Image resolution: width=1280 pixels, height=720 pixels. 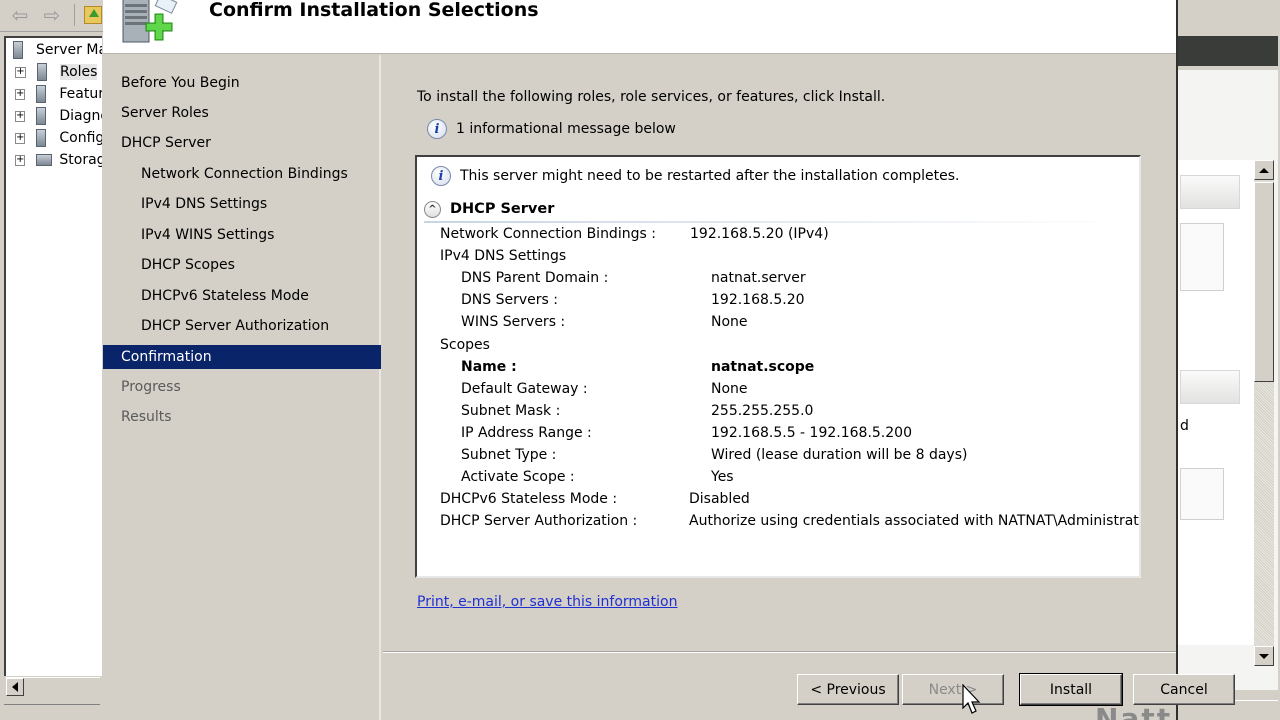 I want to click on details-vertical-scrollbar, so click(x=1264, y=413).